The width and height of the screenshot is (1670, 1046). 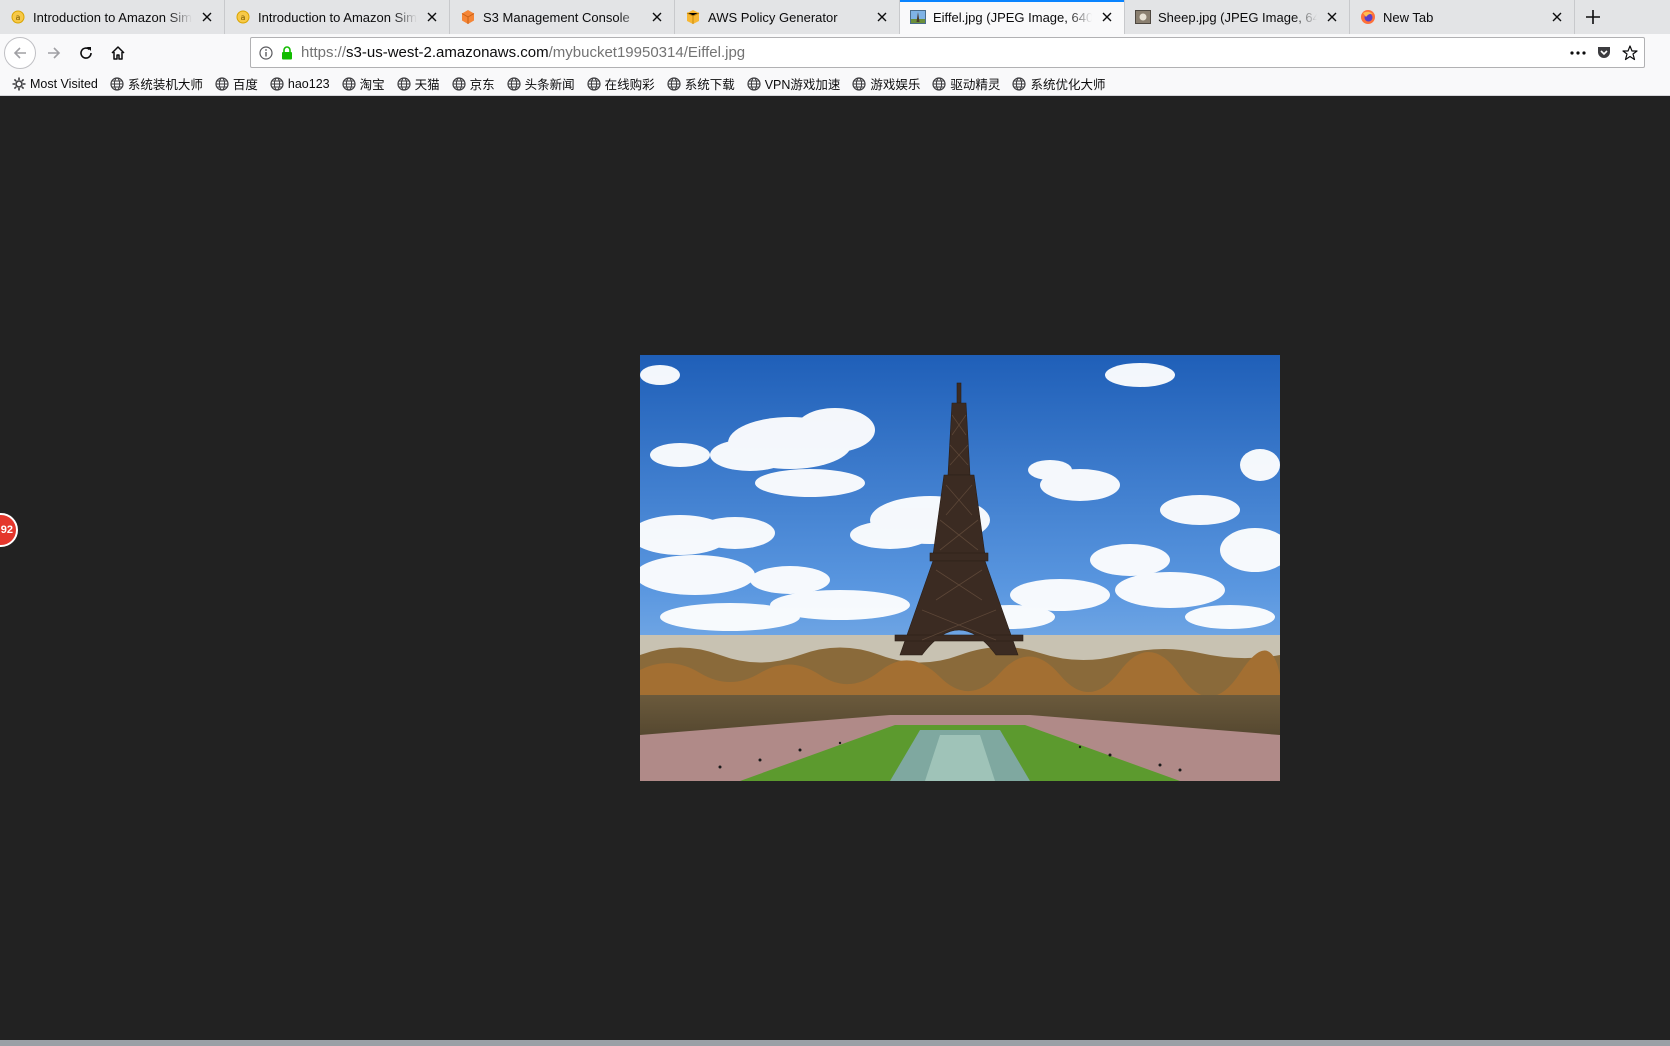 What do you see at coordinates (1408, 17) in the screenshot?
I see `tab-title: New Tab` at bounding box center [1408, 17].